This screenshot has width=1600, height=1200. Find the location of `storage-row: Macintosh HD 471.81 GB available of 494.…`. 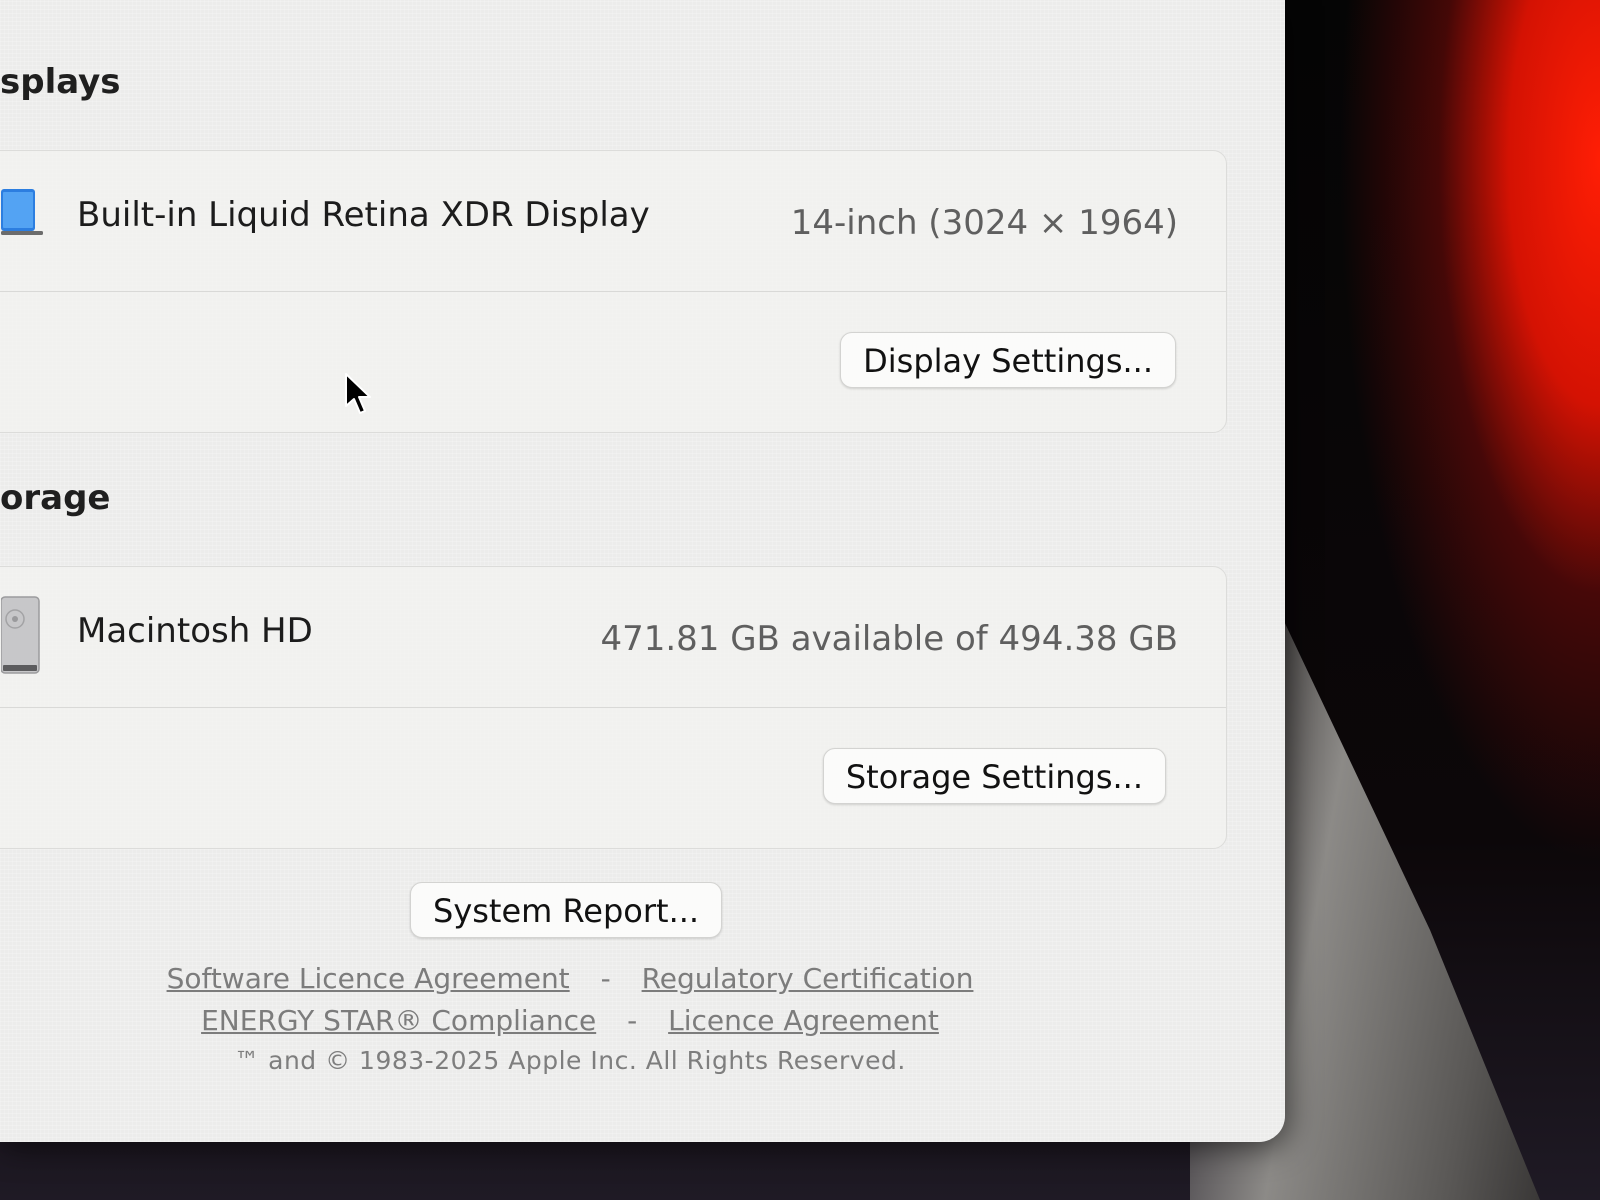

storage-row: Macintosh HD 471.81 GB available of 494.… is located at coordinates (613, 637).